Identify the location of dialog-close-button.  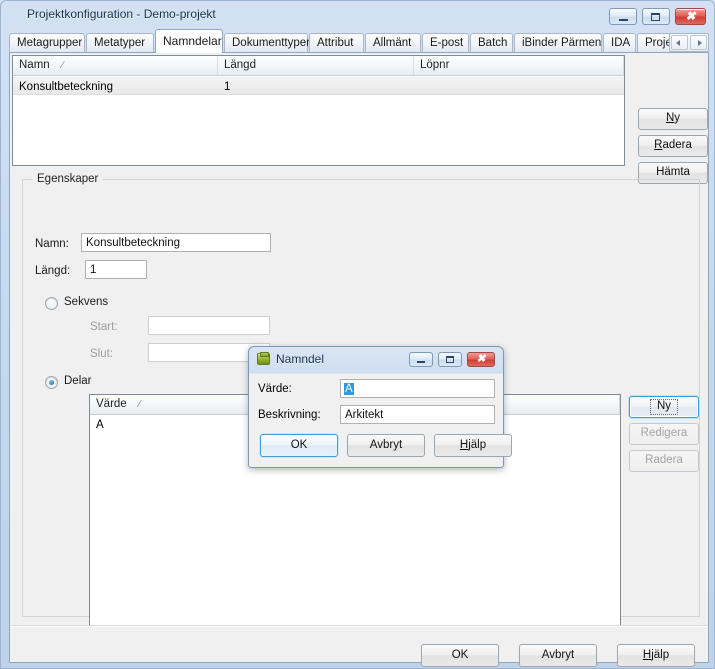
(481, 359).